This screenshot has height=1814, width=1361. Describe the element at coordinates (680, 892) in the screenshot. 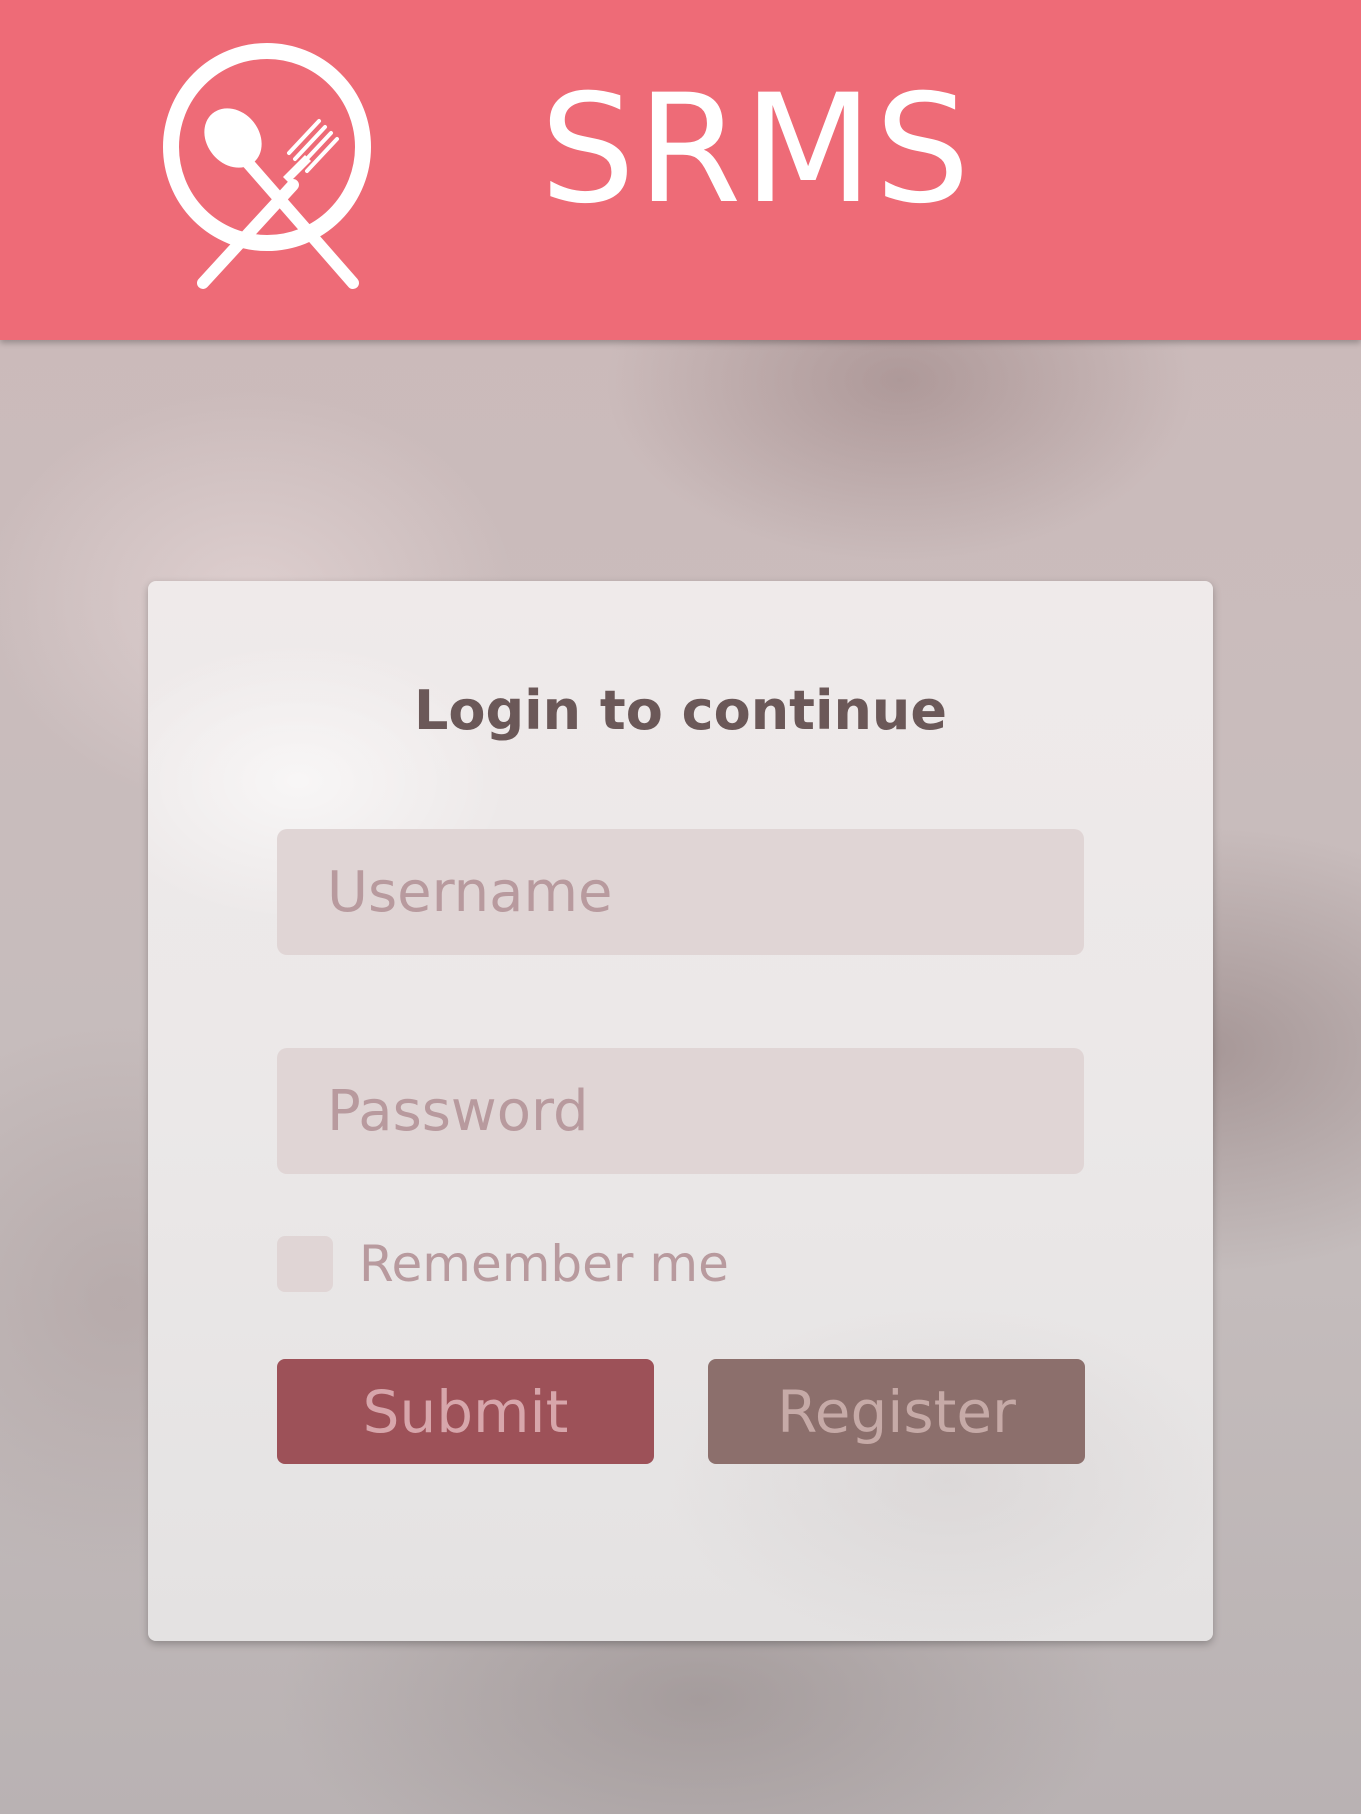

I see `username-input` at that location.